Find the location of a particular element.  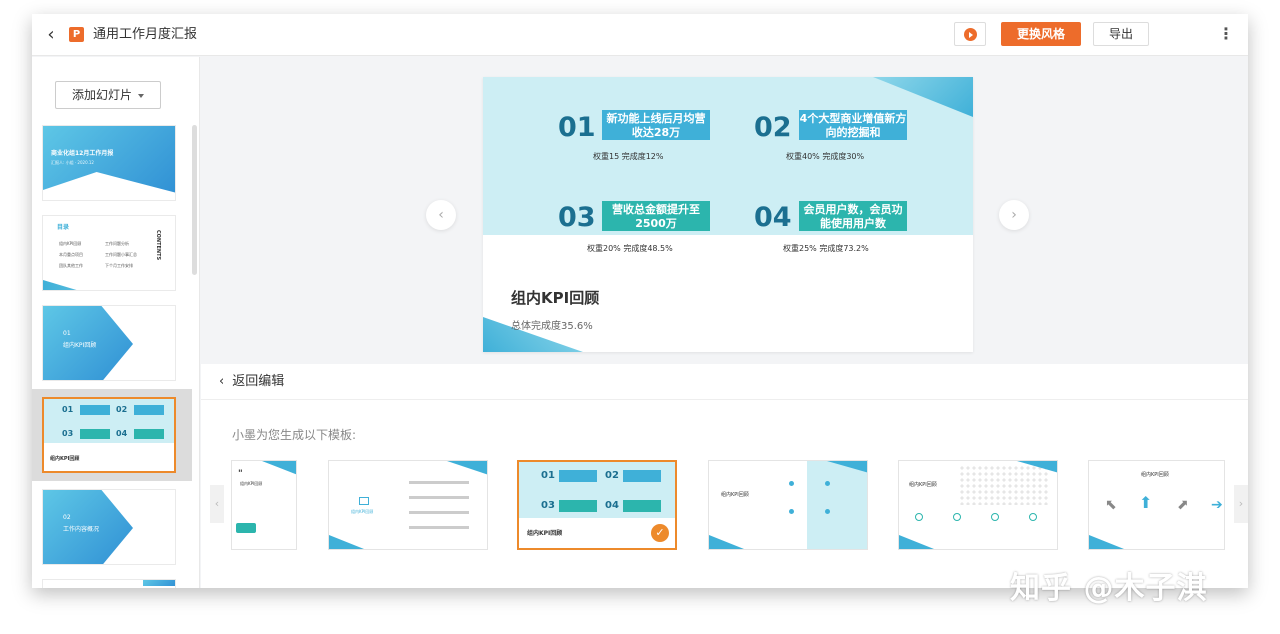

template-band is located at coordinates (837, 505).